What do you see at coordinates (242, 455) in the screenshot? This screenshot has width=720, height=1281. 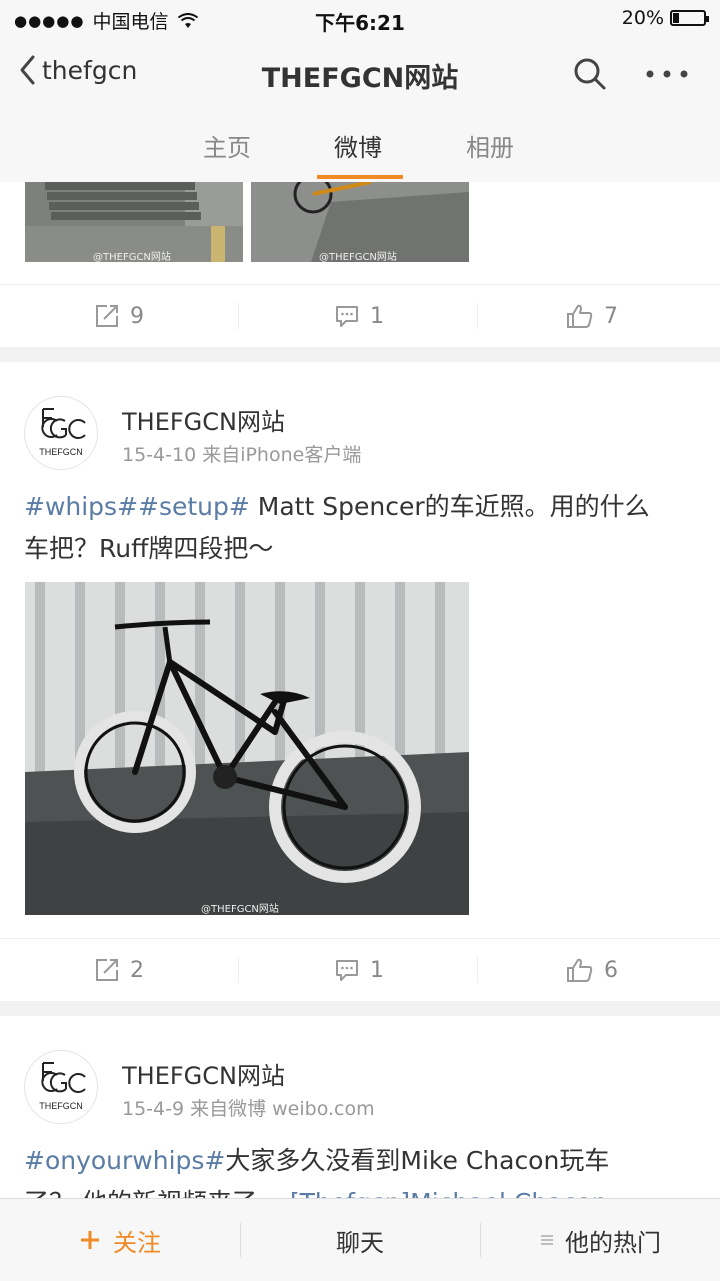 I see `post-meta: 15-4-10 来自iPhone客户端` at bounding box center [242, 455].